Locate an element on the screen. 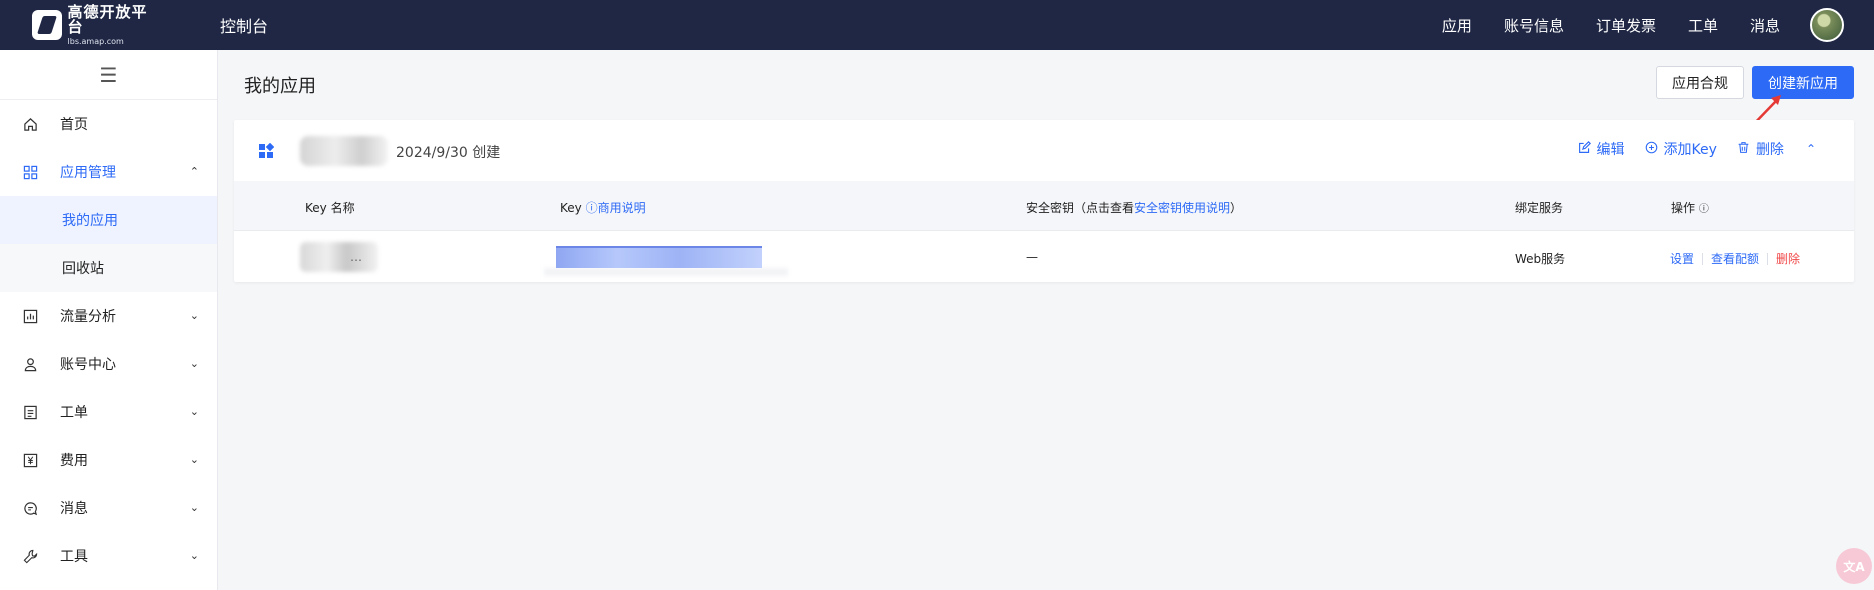  delete-key-link: 删除 is located at coordinates (1788, 258).